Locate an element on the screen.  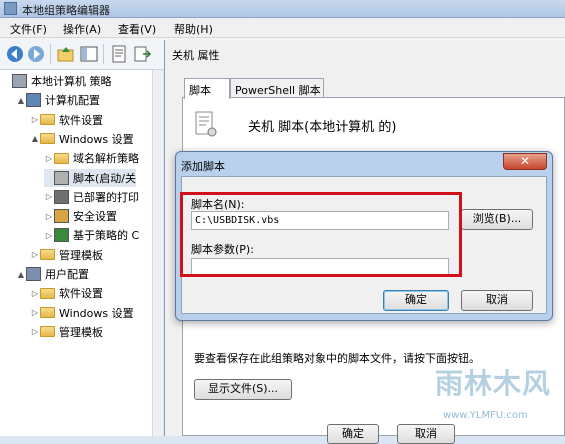
security-icon is located at coordinates (61, 216).